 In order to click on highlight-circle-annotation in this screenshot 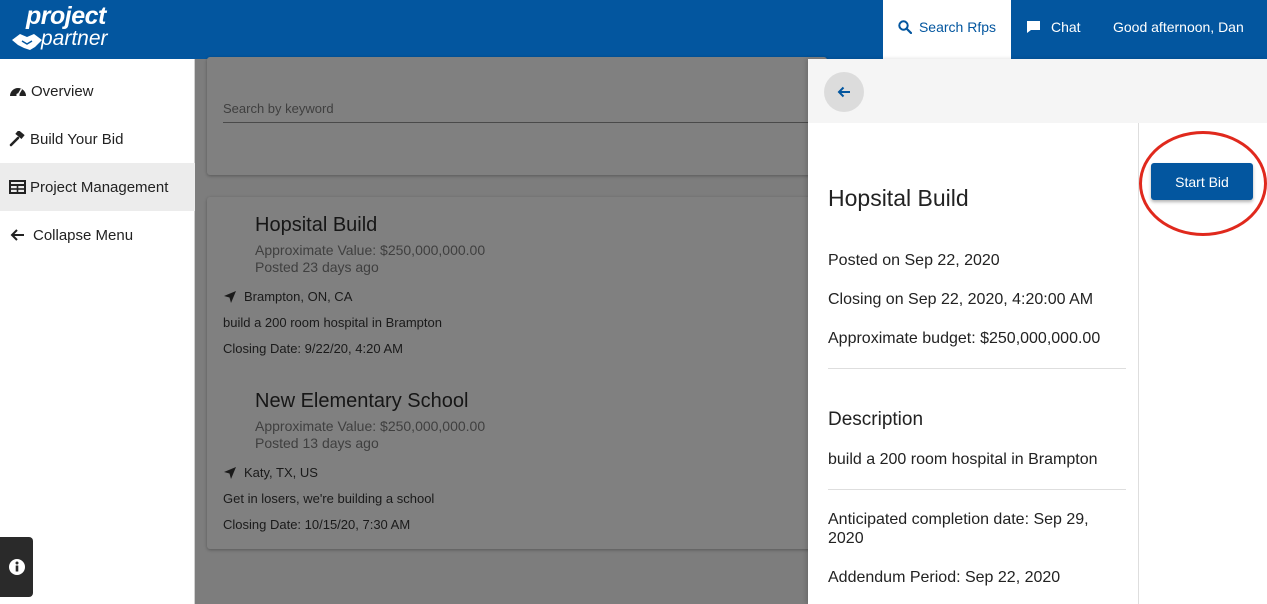, I will do `click(1203, 183)`.